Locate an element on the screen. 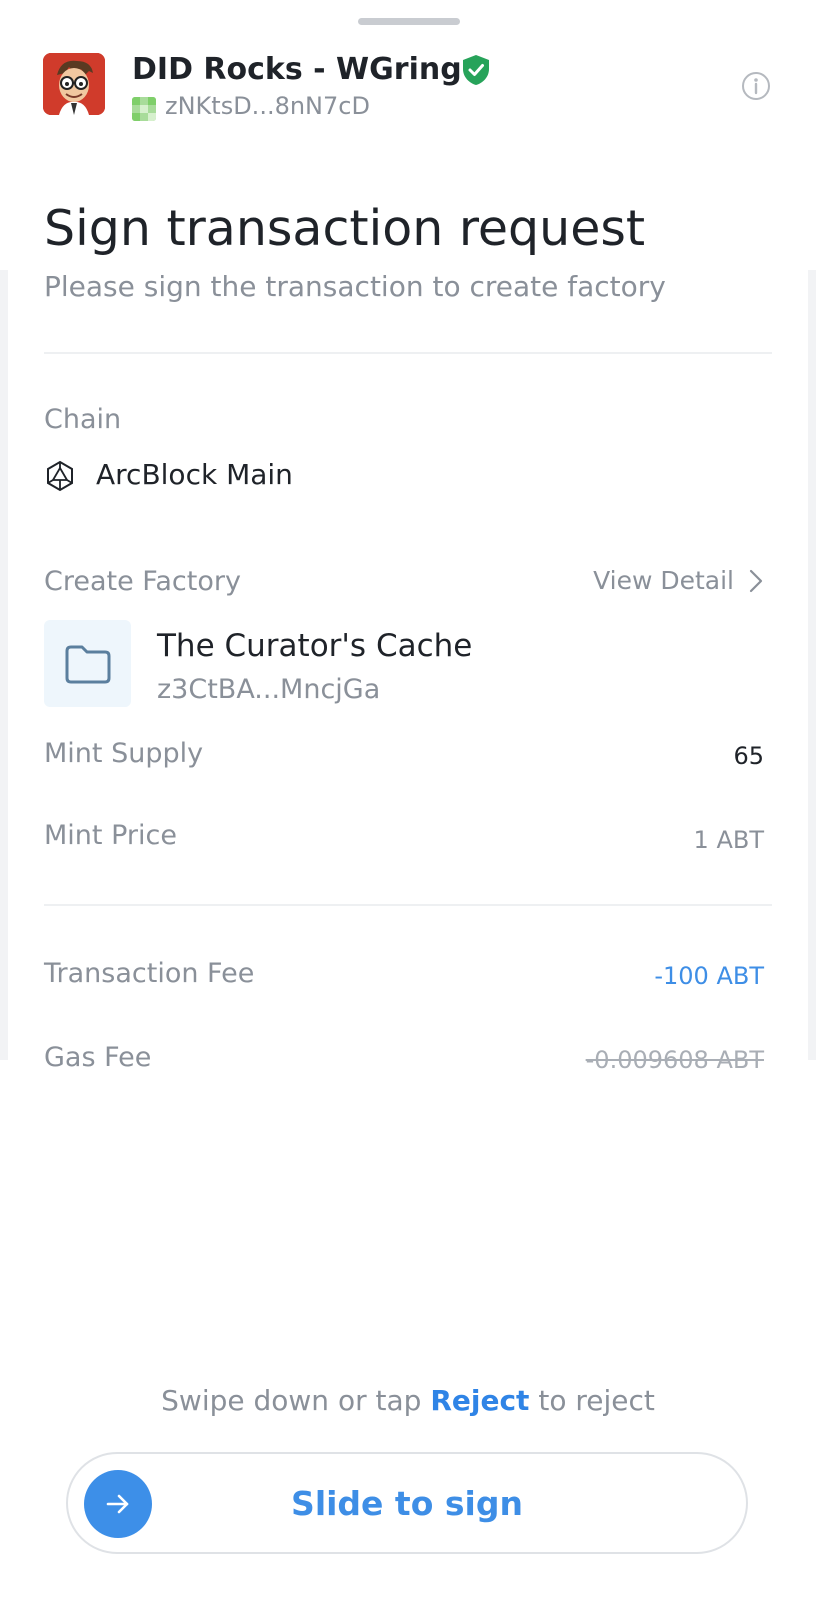 This screenshot has height=1600, width=816. factory-address: z3CtBA...MncjGa is located at coordinates (269, 689).